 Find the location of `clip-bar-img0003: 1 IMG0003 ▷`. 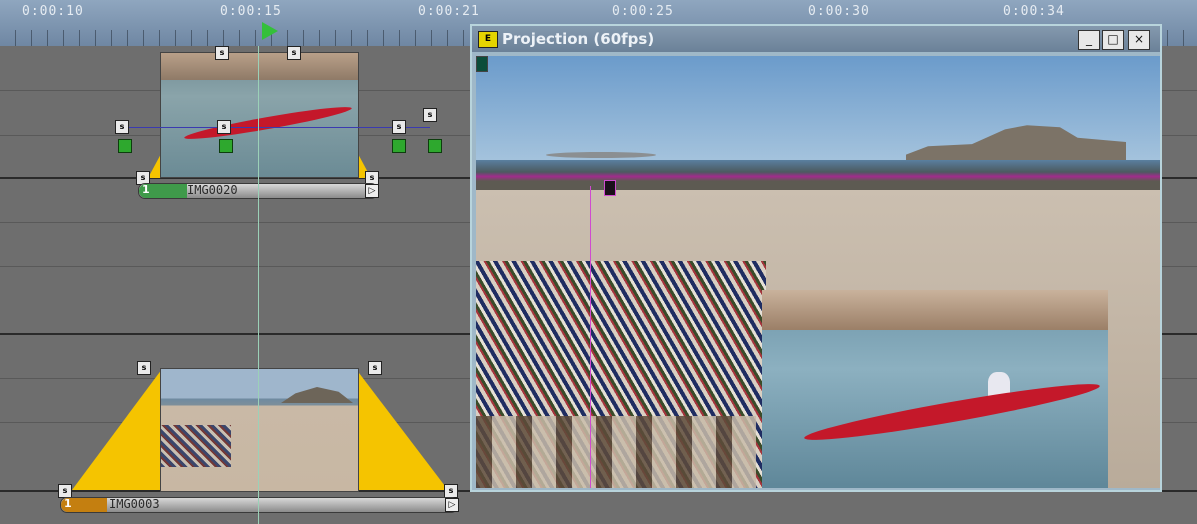

clip-bar-img0003: 1 IMG0003 ▷ is located at coordinates (259, 505).